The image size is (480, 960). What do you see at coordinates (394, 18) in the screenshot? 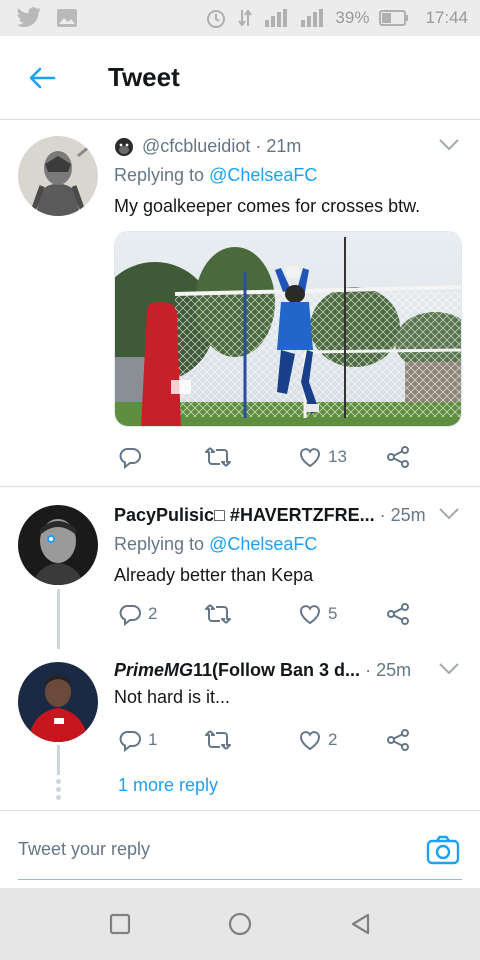
I see `battery-icon` at bounding box center [394, 18].